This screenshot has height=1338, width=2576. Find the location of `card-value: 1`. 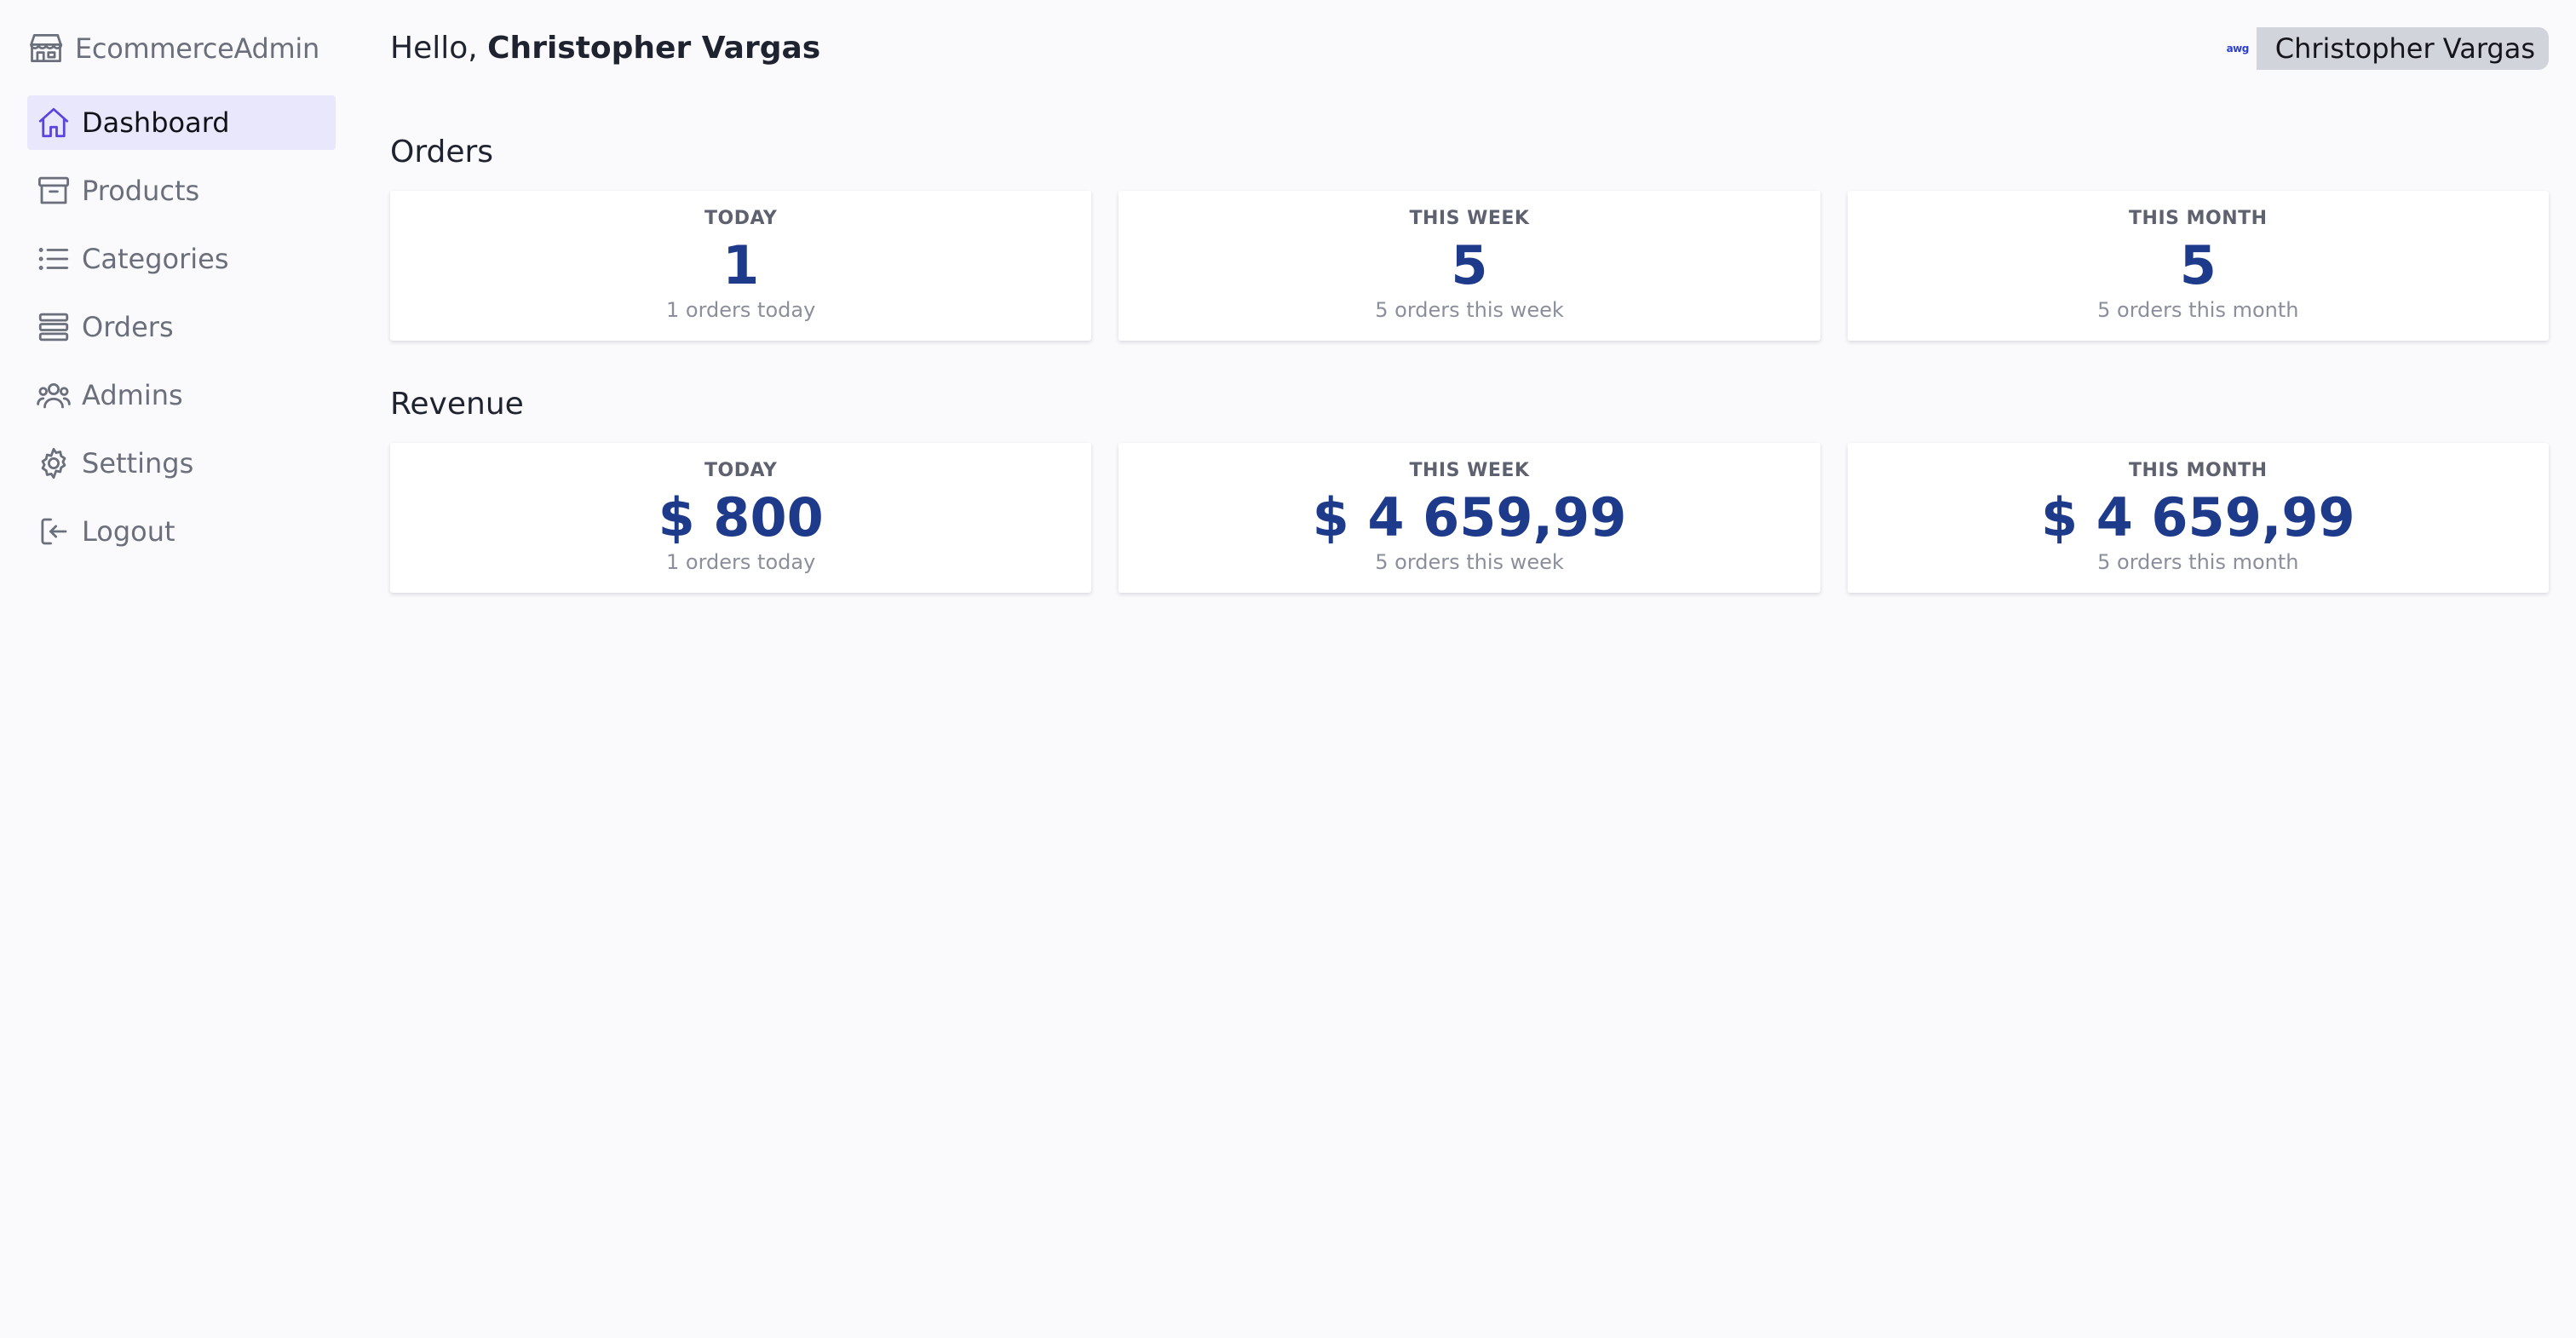

card-value: 1 is located at coordinates (741, 265).